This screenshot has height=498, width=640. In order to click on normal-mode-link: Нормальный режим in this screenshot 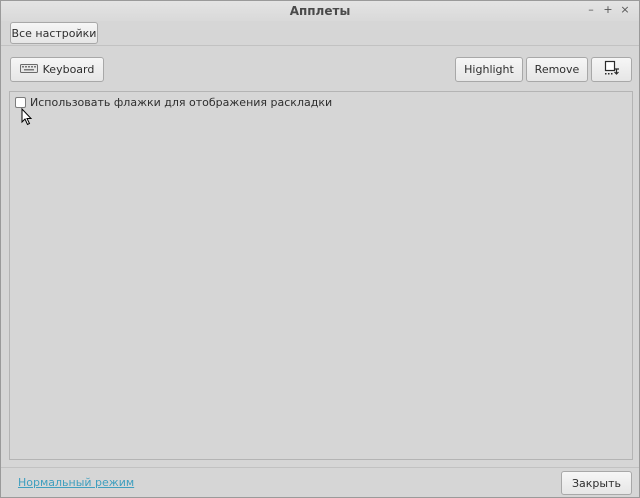, I will do `click(76, 482)`.